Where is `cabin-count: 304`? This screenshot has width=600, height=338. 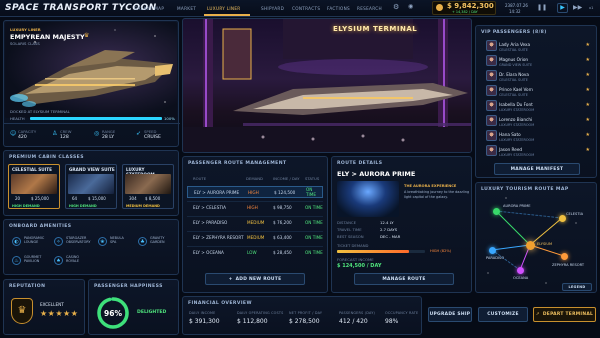 cabin-count: 304 is located at coordinates (133, 198).